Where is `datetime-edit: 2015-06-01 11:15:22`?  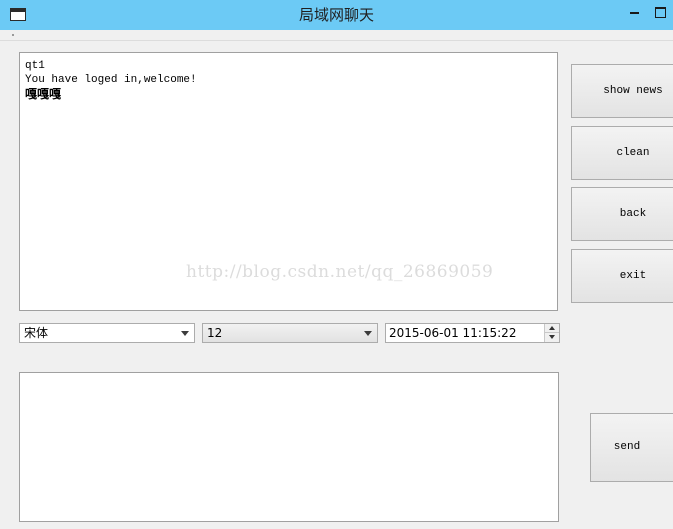
datetime-edit: 2015-06-01 11:15:22 is located at coordinates (472, 333).